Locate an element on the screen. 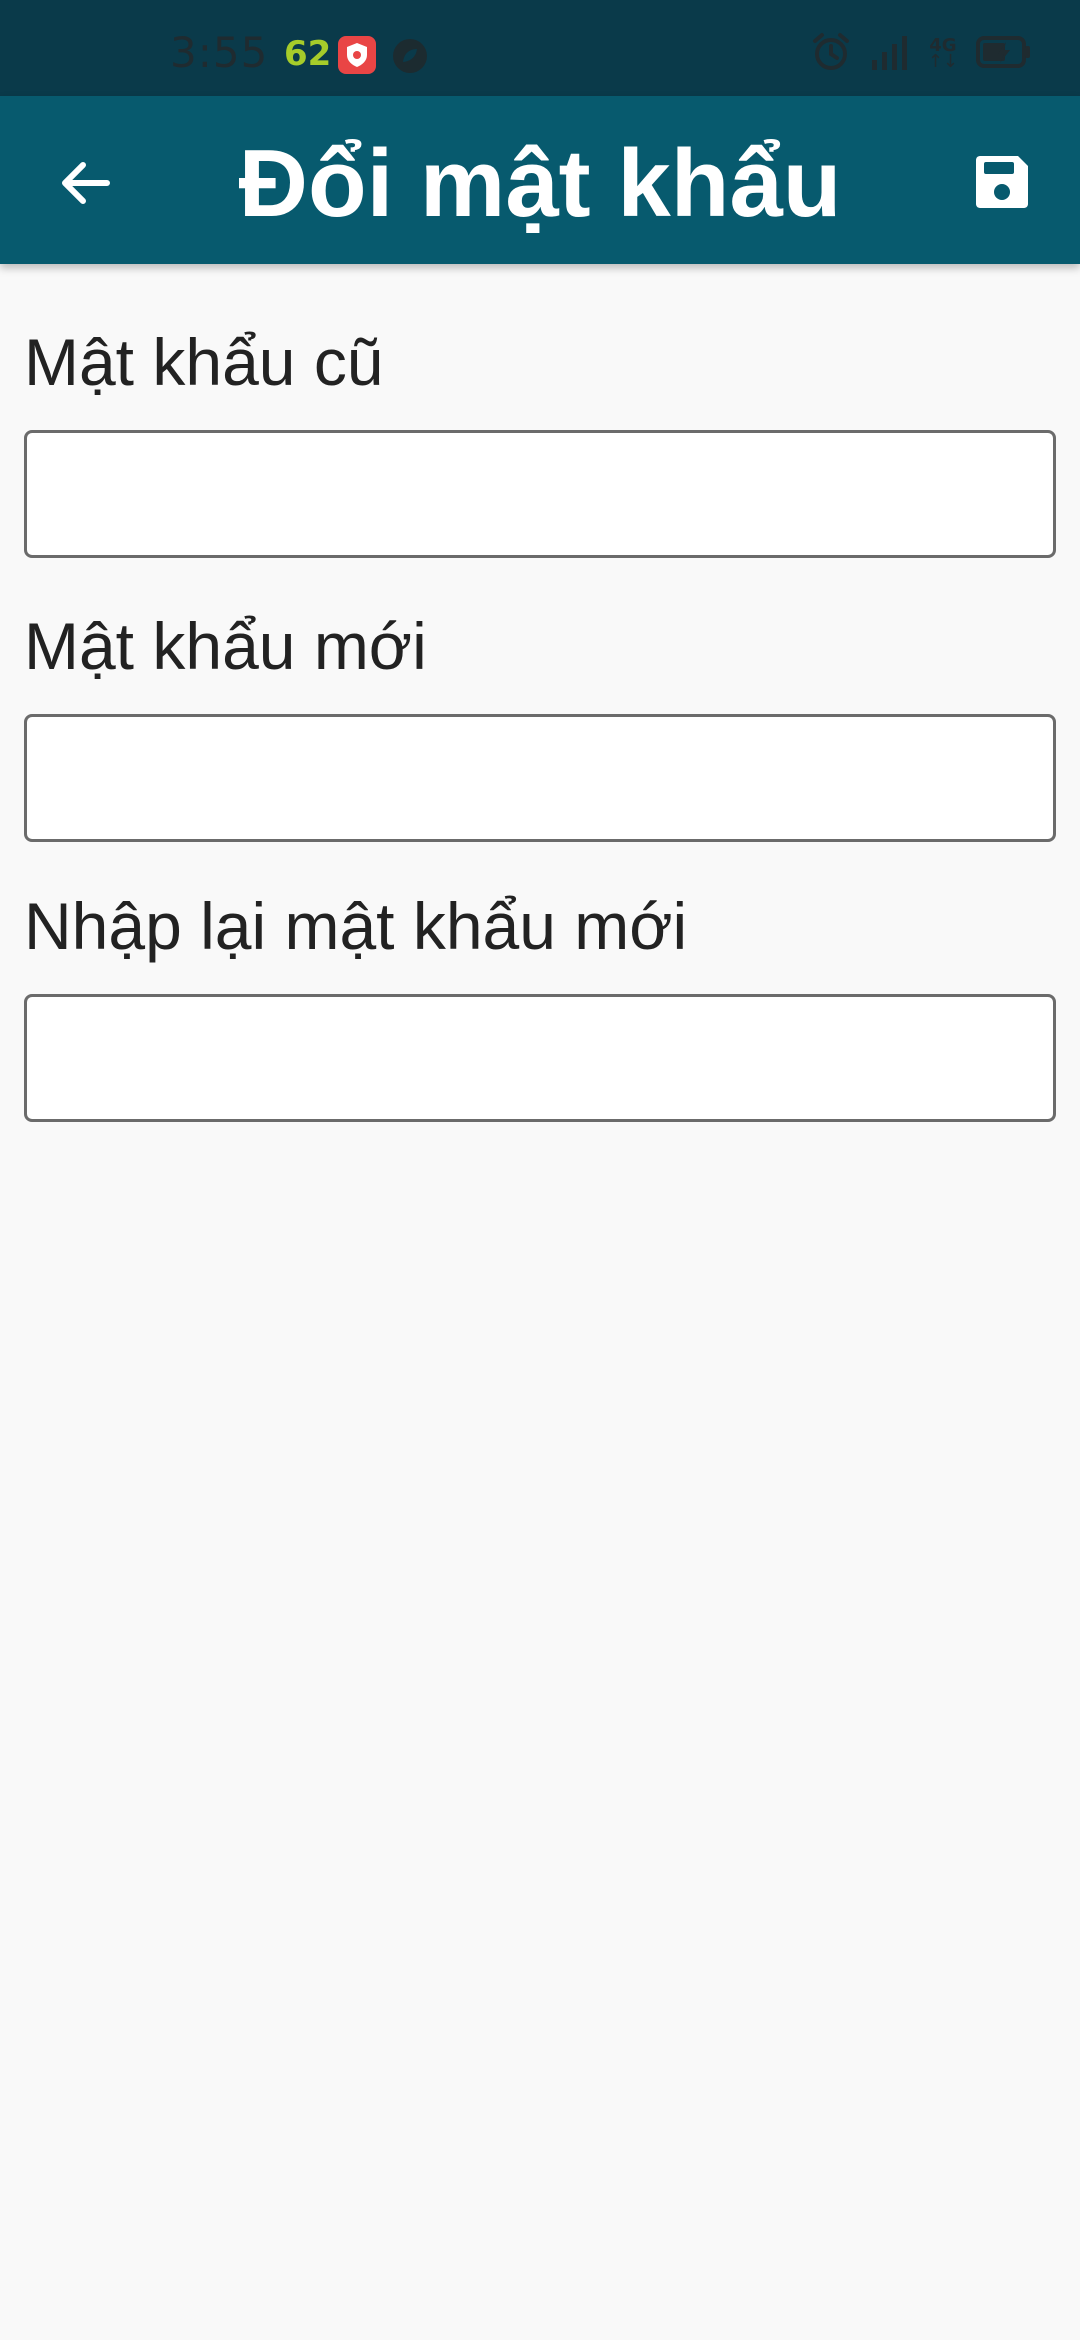 This screenshot has width=1080, height=2340. save-button is located at coordinates (1002, 184).